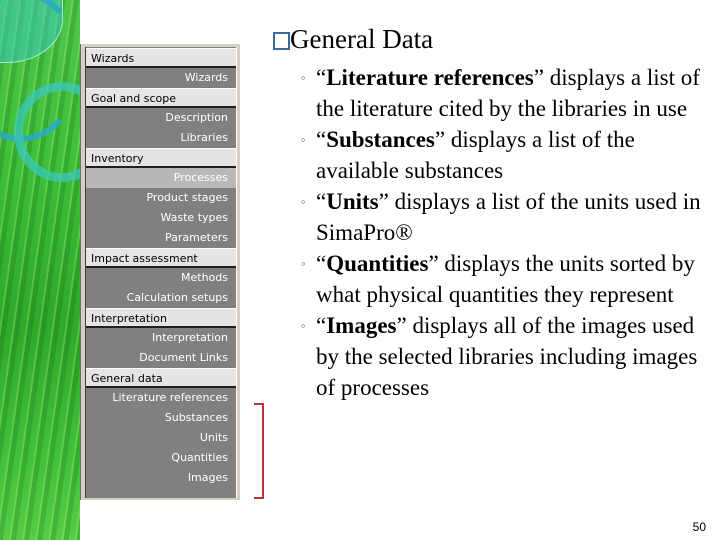 The height and width of the screenshot is (540, 720). What do you see at coordinates (161, 378) in the screenshot?
I see `section-header-general-data: General data` at bounding box center [161, 378].